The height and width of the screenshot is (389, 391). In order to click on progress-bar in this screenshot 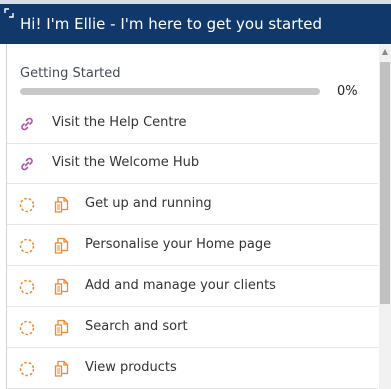, I will do `click(170, 91)`.